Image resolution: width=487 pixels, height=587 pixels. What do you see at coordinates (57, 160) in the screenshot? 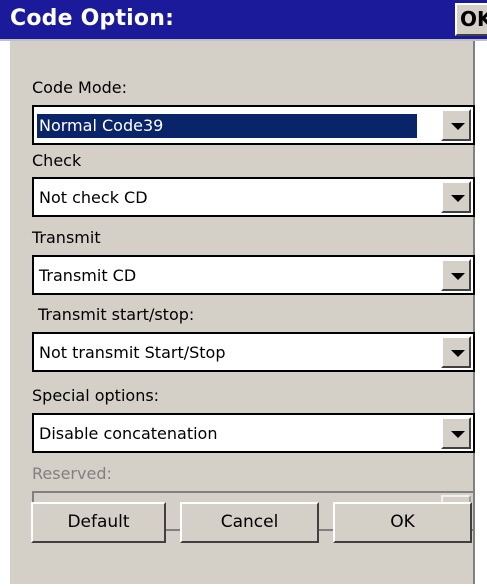
I see `check-label: Check` at bounding box center [57, 160].